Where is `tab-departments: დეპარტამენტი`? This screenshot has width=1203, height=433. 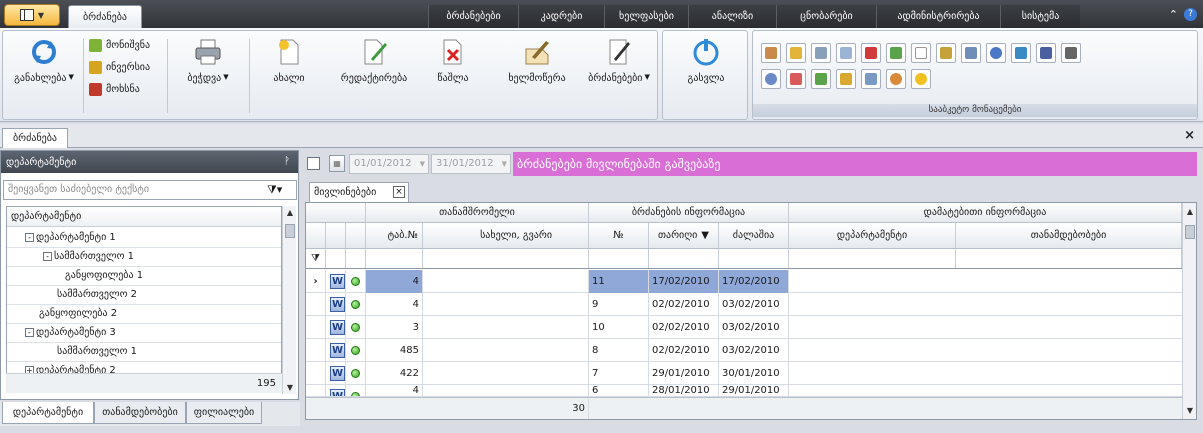
tab-departments: დეპარტამენტი is located at coordinates (48, 413).